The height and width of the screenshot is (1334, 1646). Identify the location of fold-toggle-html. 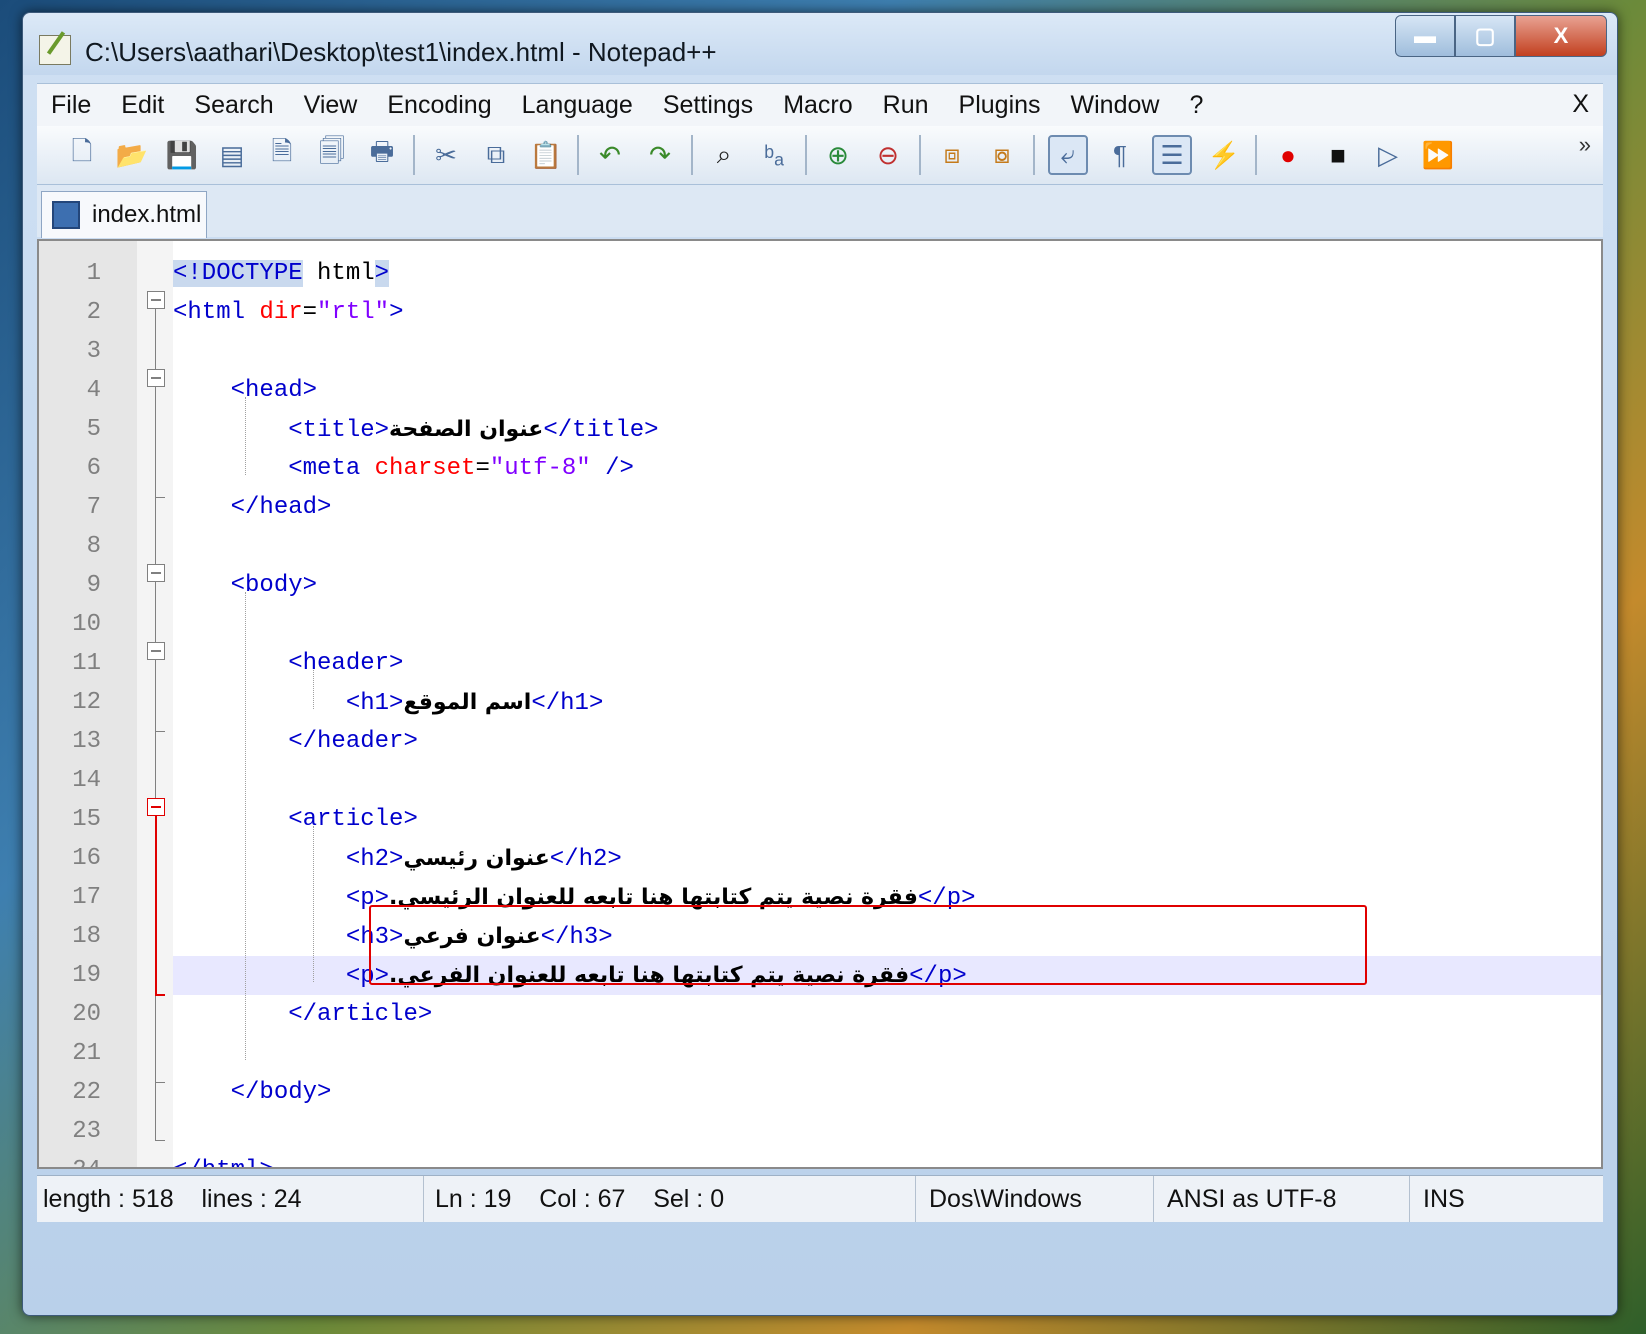
(156, 300).